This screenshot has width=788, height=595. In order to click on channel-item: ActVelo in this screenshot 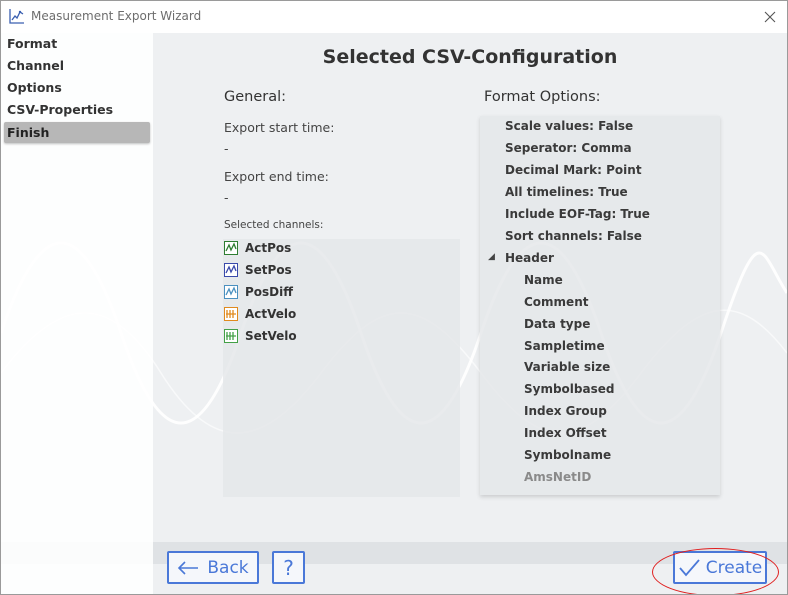, I will do `click(260, 314)`.